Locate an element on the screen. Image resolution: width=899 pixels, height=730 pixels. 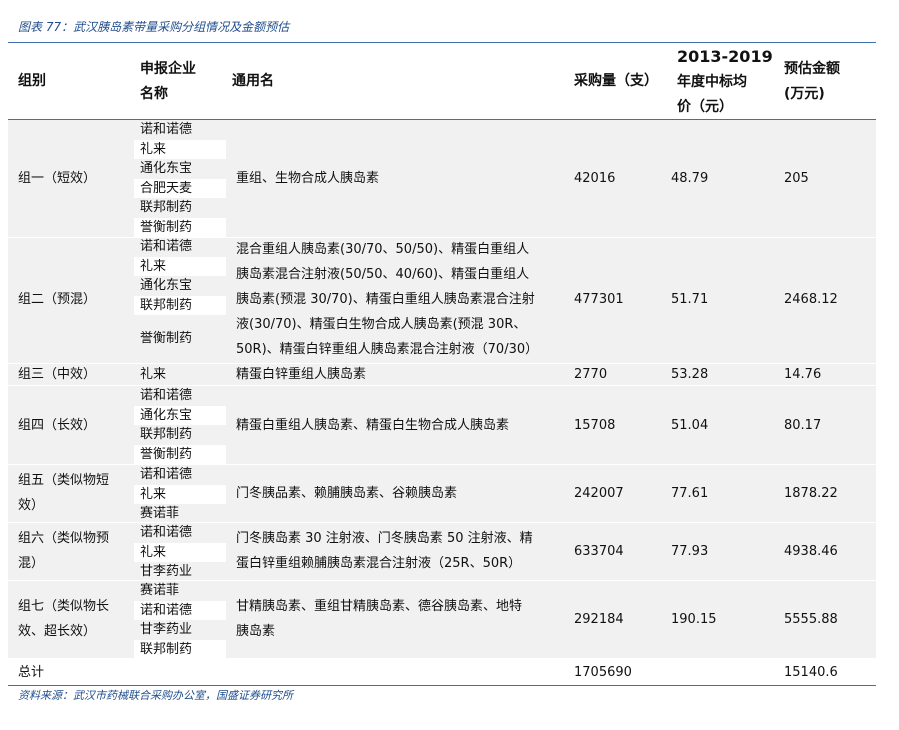
top-rule is located at coordinates (442, 42).